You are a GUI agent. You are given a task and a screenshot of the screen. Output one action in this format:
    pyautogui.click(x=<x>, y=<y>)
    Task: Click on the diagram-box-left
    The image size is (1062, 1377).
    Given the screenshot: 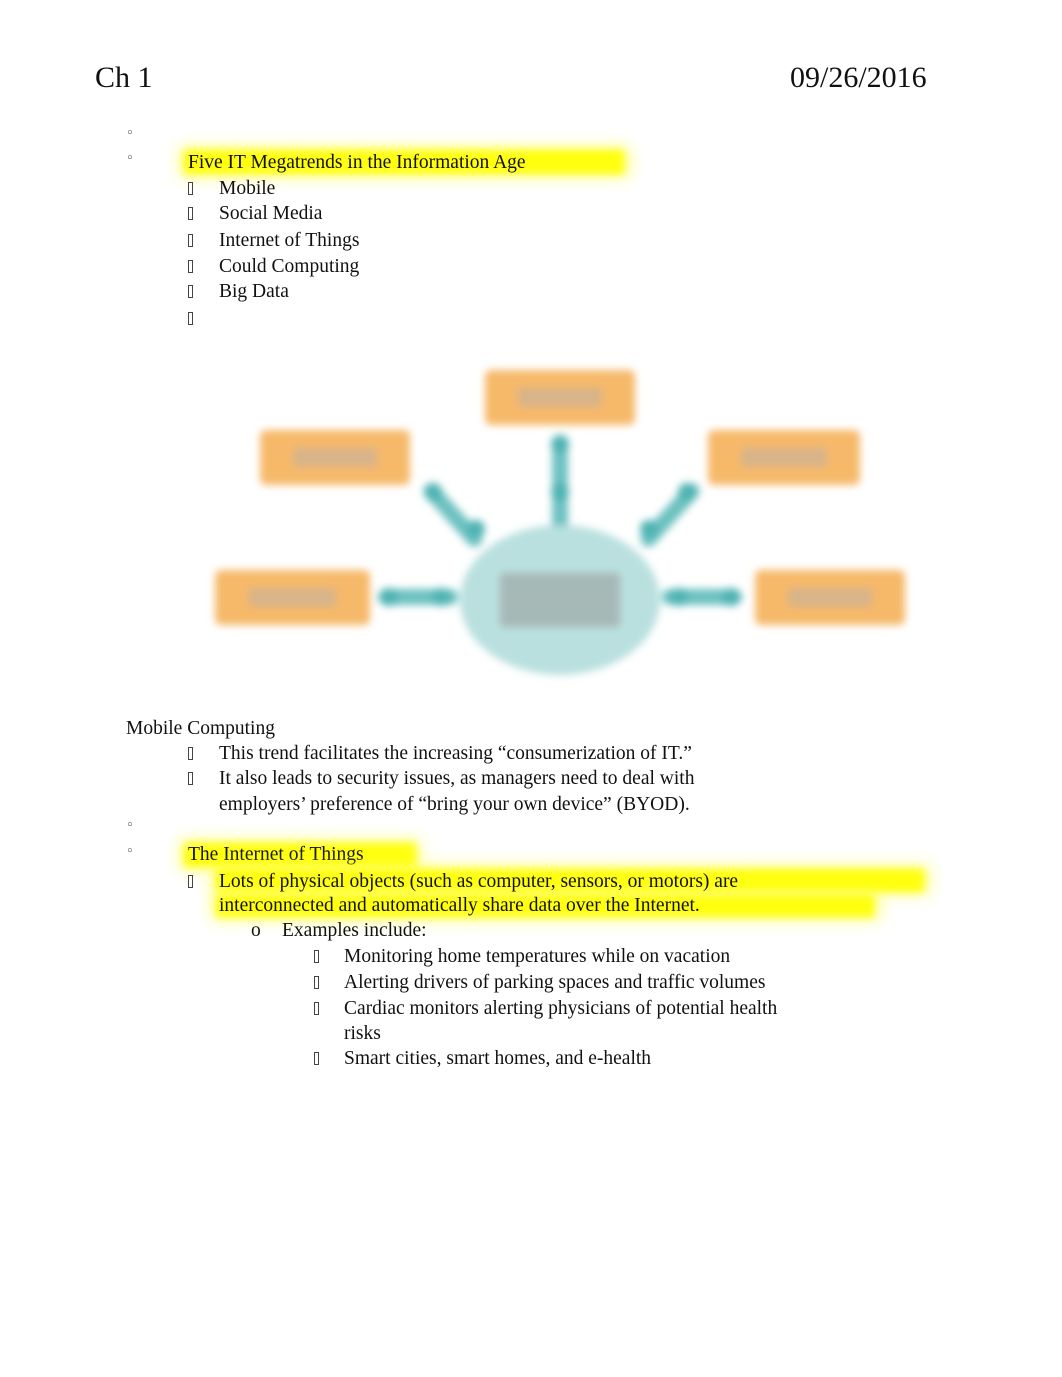 What is the action you would take?
    pyautogui.click(x=292, y=597)
    